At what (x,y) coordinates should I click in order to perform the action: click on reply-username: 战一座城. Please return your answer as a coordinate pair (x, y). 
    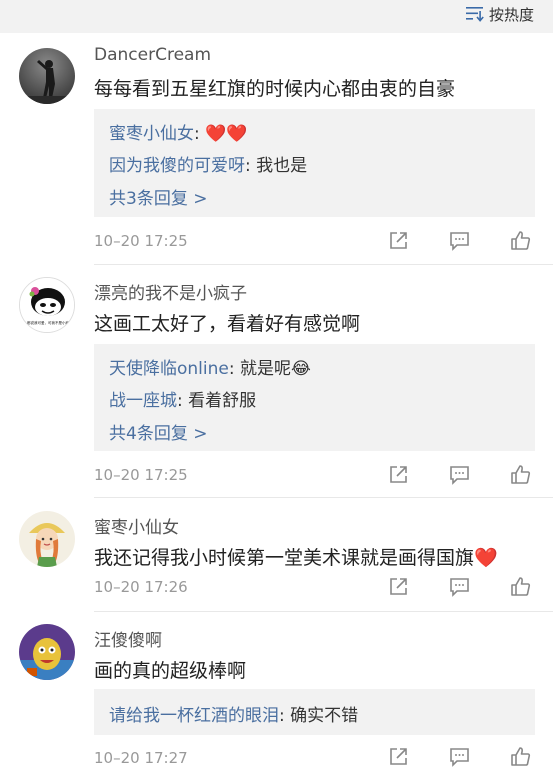
    Looking at the image, I should click on (143, 401).